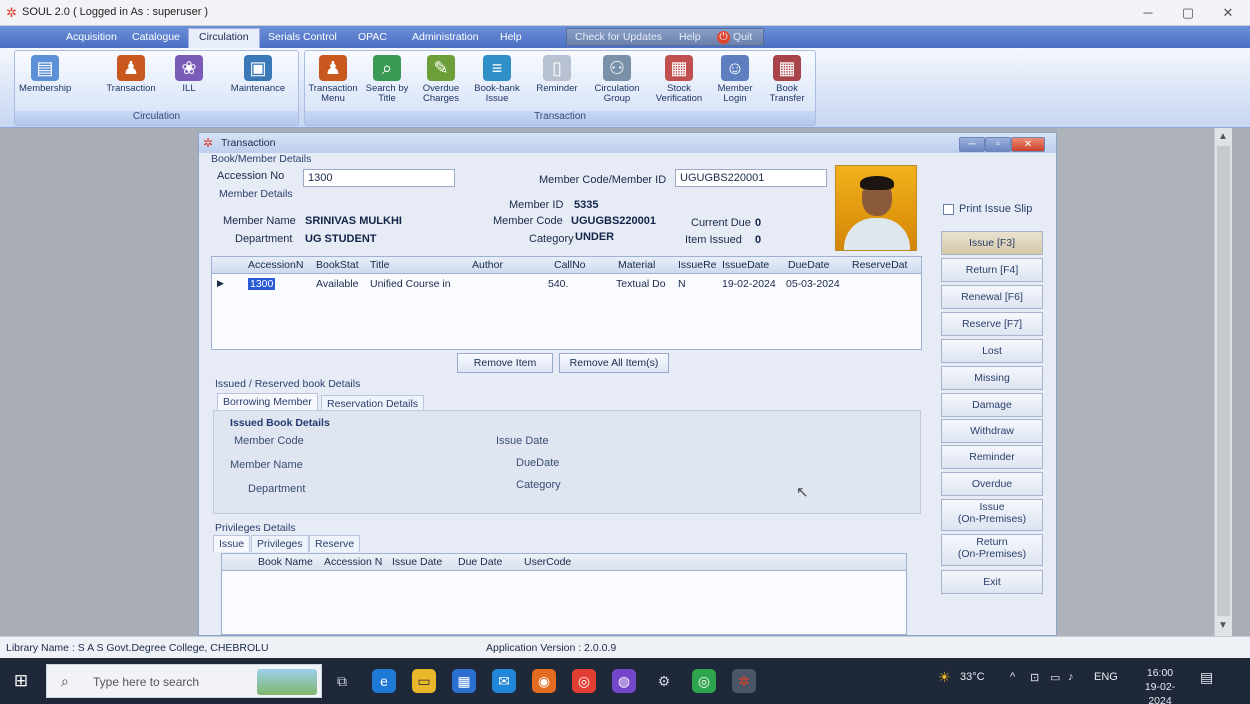 This screenshot has height=704, width=1250. What do you see at coordinates (91, 37) in the screenshot?
I see `menu-tab-acquisition: Acquisition` at bounding box center [91, 37].